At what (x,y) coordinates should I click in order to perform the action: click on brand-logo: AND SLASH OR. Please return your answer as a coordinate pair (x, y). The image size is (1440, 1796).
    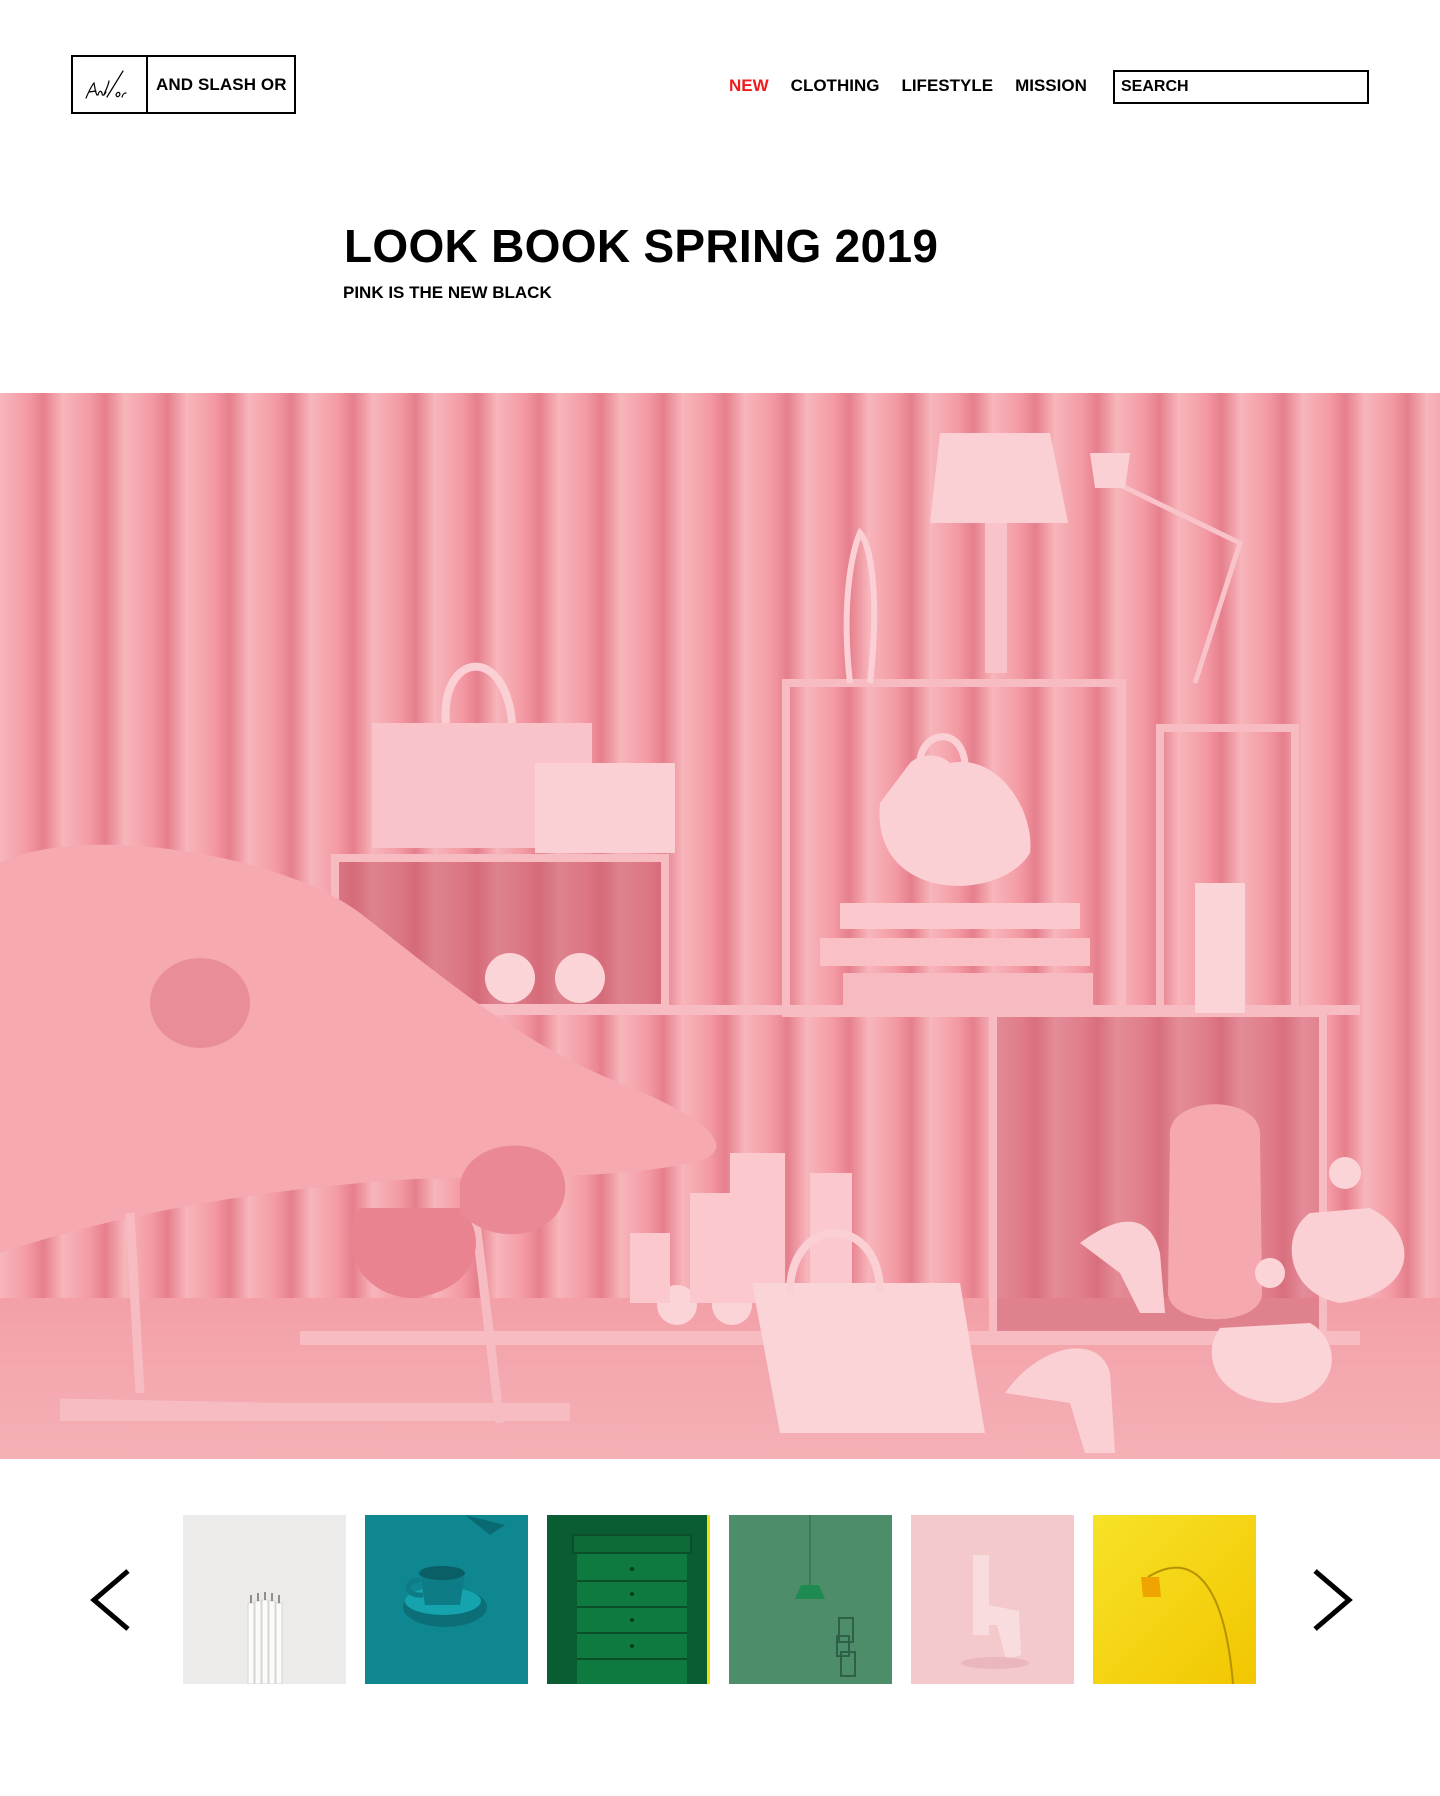
    Looking at the image, I should click on (183, 84).